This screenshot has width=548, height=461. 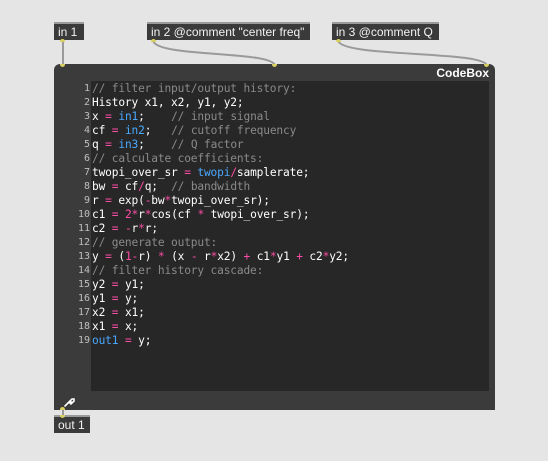 I want to click on code-token: q, so click(x=99, y=144).